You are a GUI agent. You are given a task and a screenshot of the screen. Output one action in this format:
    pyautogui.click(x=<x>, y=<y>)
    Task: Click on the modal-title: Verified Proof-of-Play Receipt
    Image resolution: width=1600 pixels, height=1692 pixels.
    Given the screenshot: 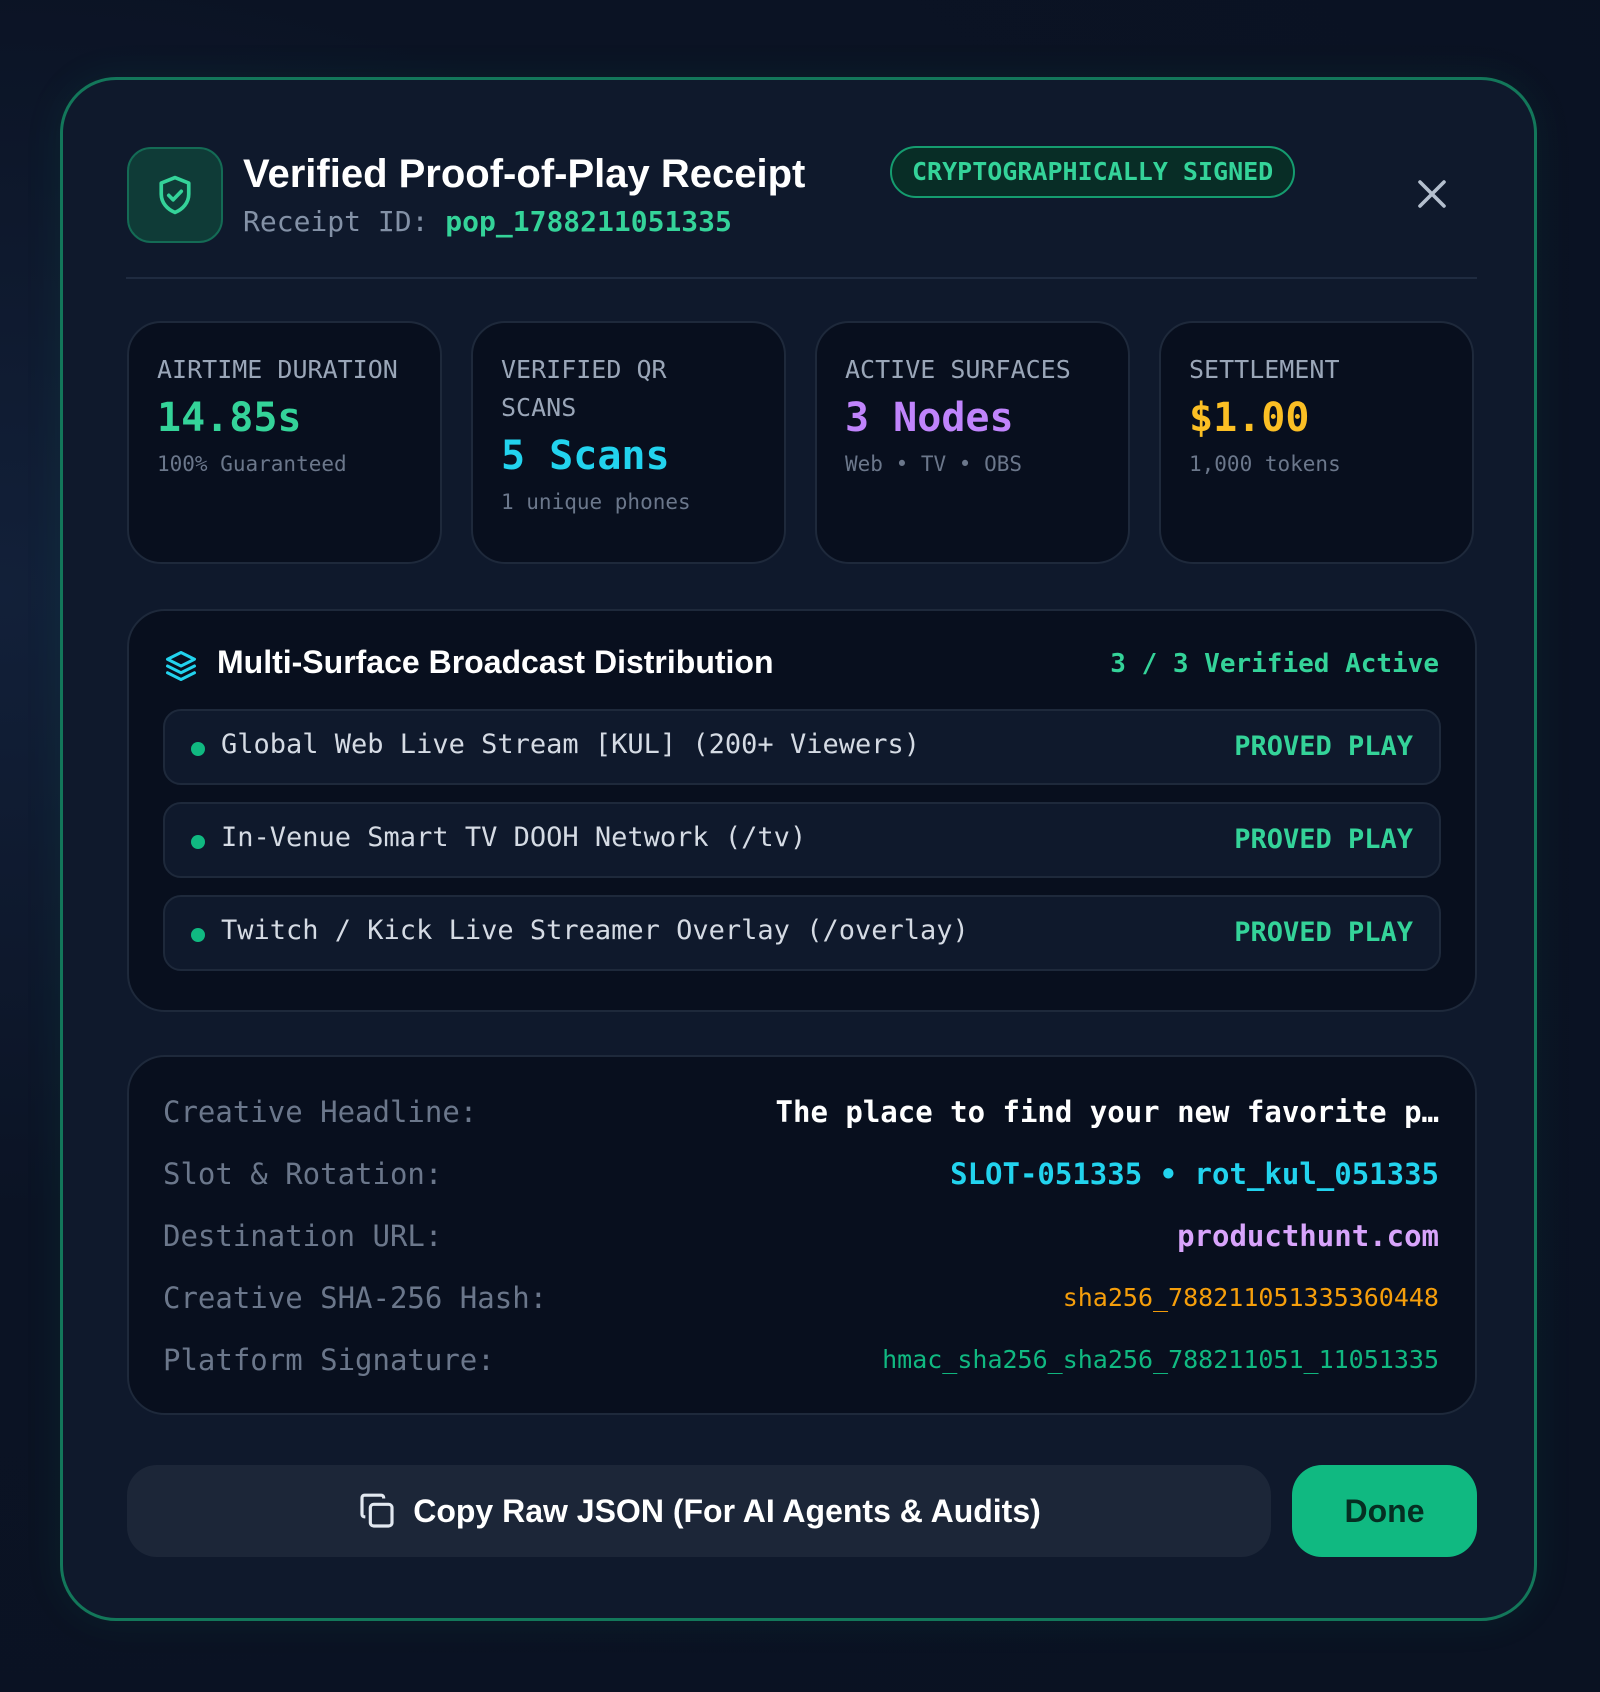 What is the action you would take?
    pyautogui.click(x=524, y=174)
    